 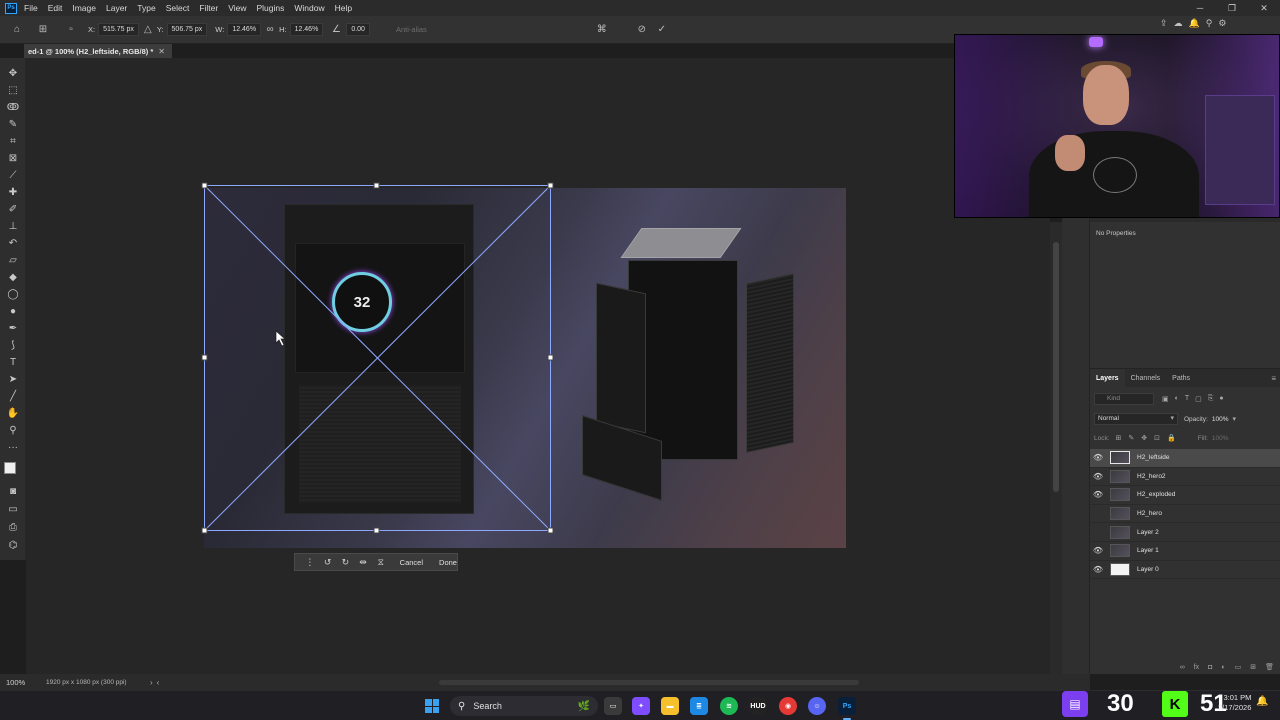 What do you see at coordinates (411, 29) in the screenshot?
I see `interpolation-select: Anti-alias` at bounding box center [411, 29].